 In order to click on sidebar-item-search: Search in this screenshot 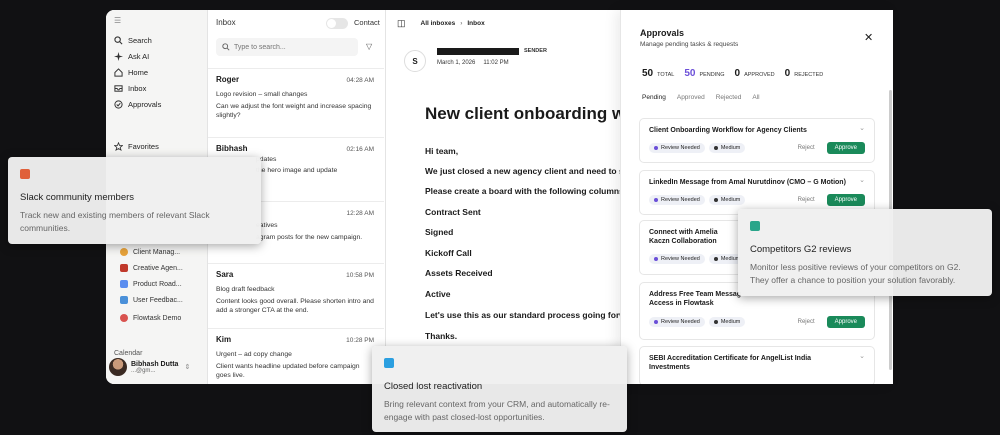, I will do `click(133, 40)`.